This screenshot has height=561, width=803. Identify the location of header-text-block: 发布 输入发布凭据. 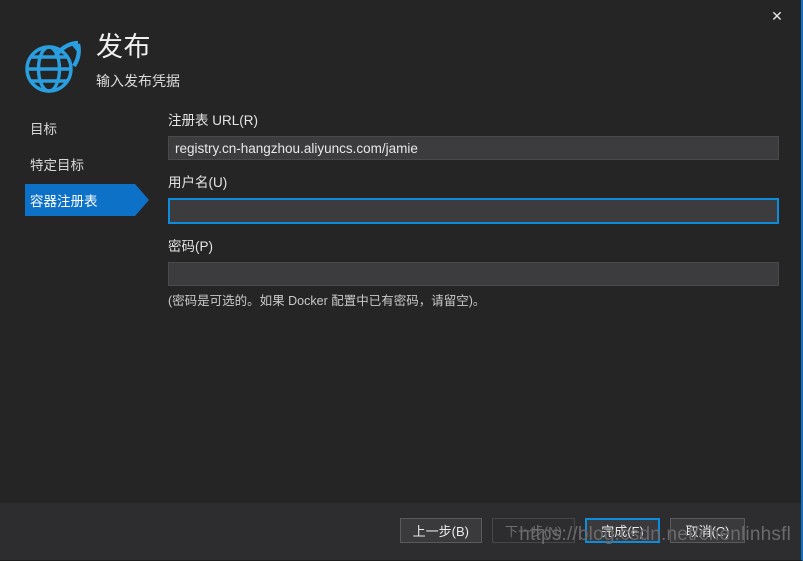
(138, 60).